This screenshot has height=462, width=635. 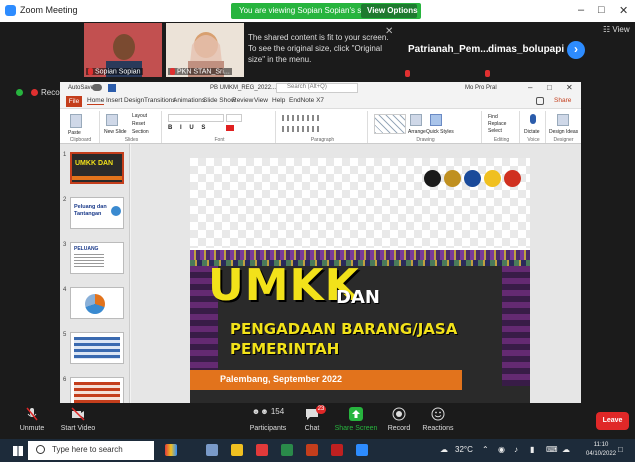 I want to click on layout-button: Layout, so click(x=139, y=116).